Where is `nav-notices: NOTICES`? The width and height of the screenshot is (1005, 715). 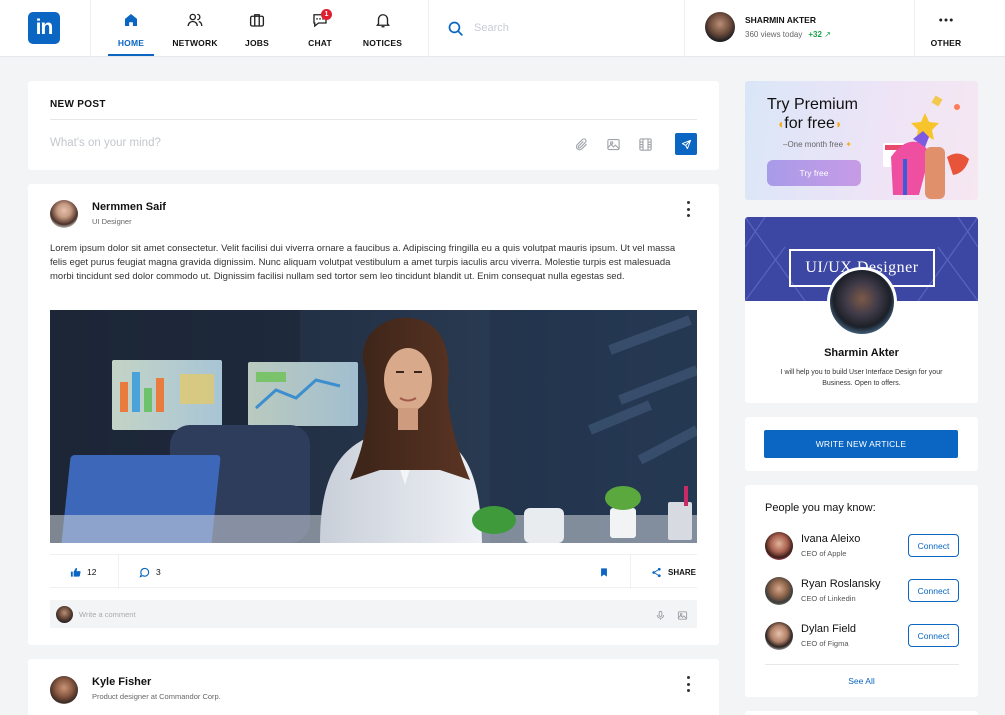
nav-notices: NOTICES is located at coordinates (382, 28).